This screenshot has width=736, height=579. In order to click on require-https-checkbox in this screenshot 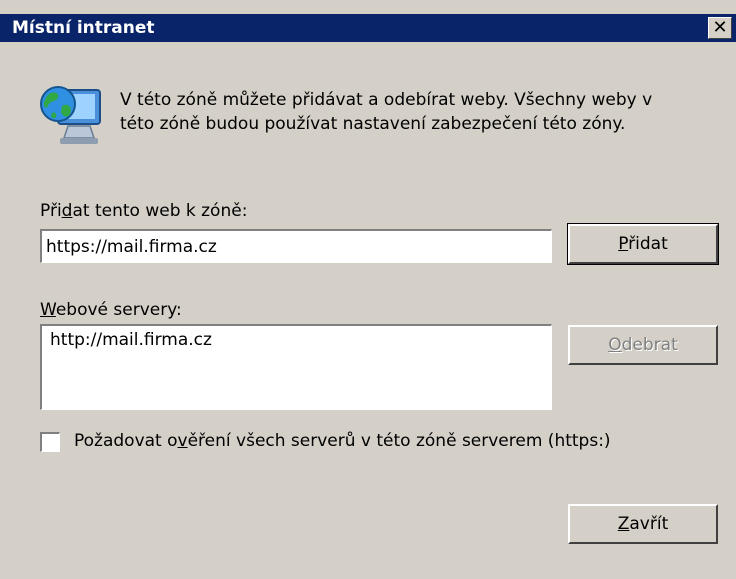, I will do `click(50, 442)`.